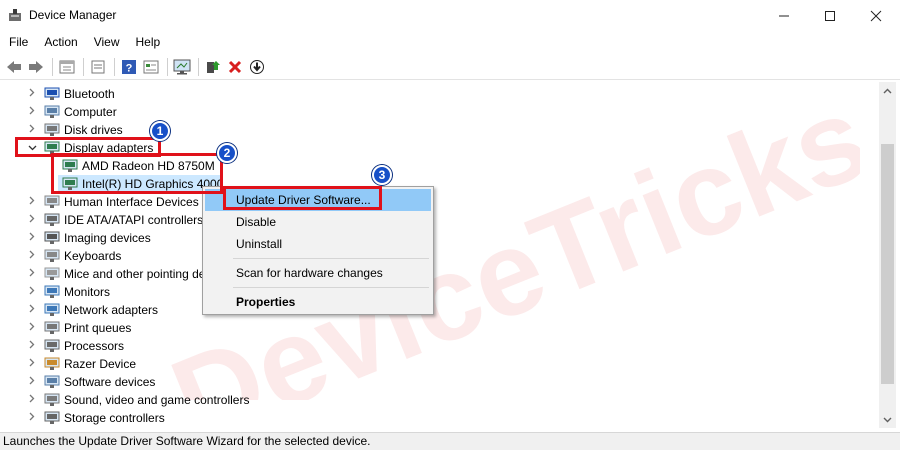 This screenshot has height=450, width=900. I want to click on step-badge-3: 3, so click(382, 175).